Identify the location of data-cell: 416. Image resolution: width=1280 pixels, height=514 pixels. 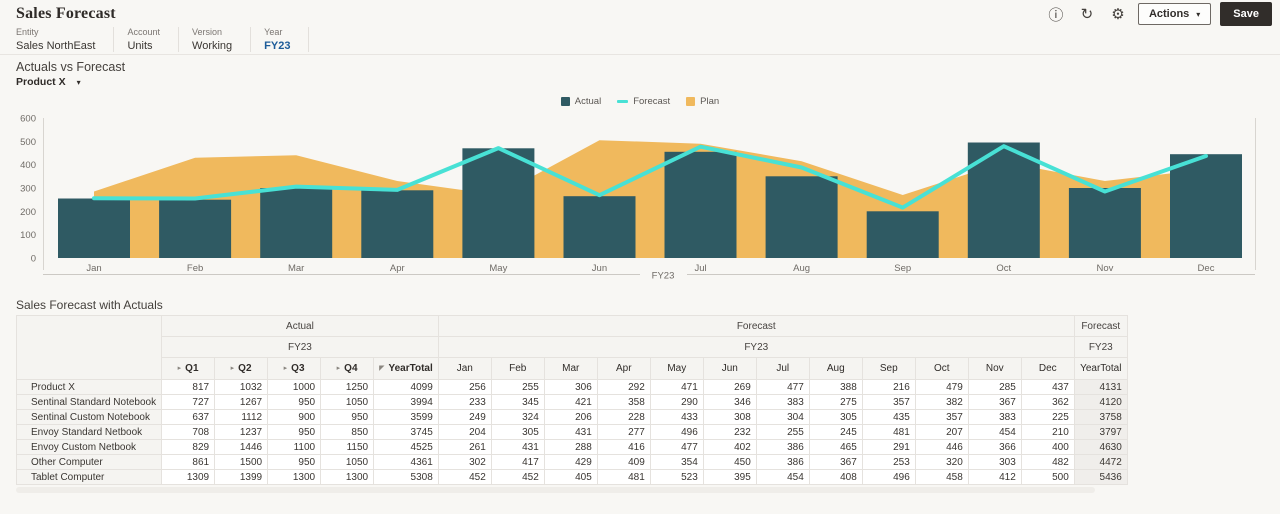
(623, 447).